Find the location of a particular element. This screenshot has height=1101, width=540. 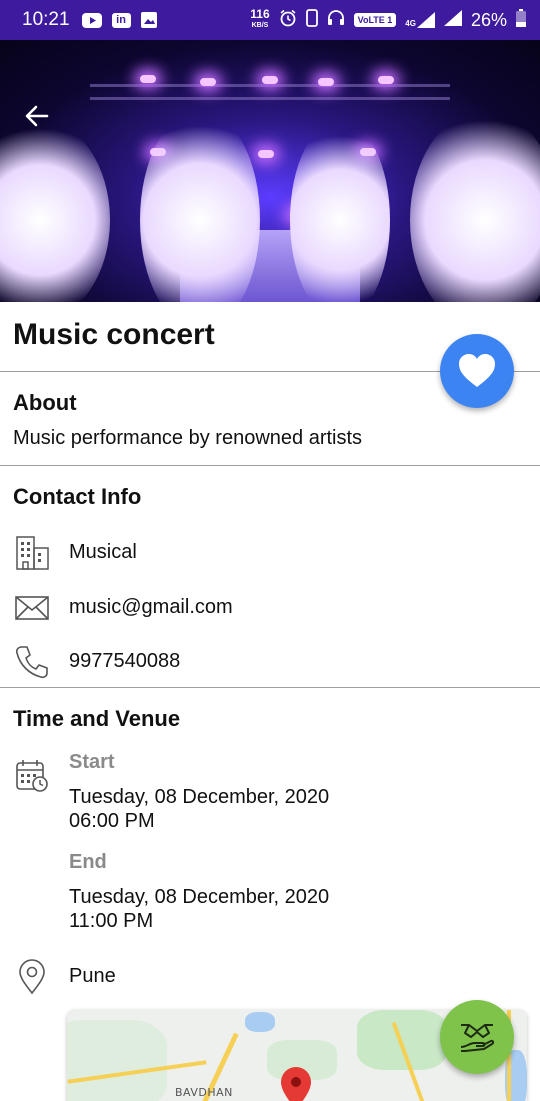

contact-heading: Contact Info is located at coordinates (77, 496).